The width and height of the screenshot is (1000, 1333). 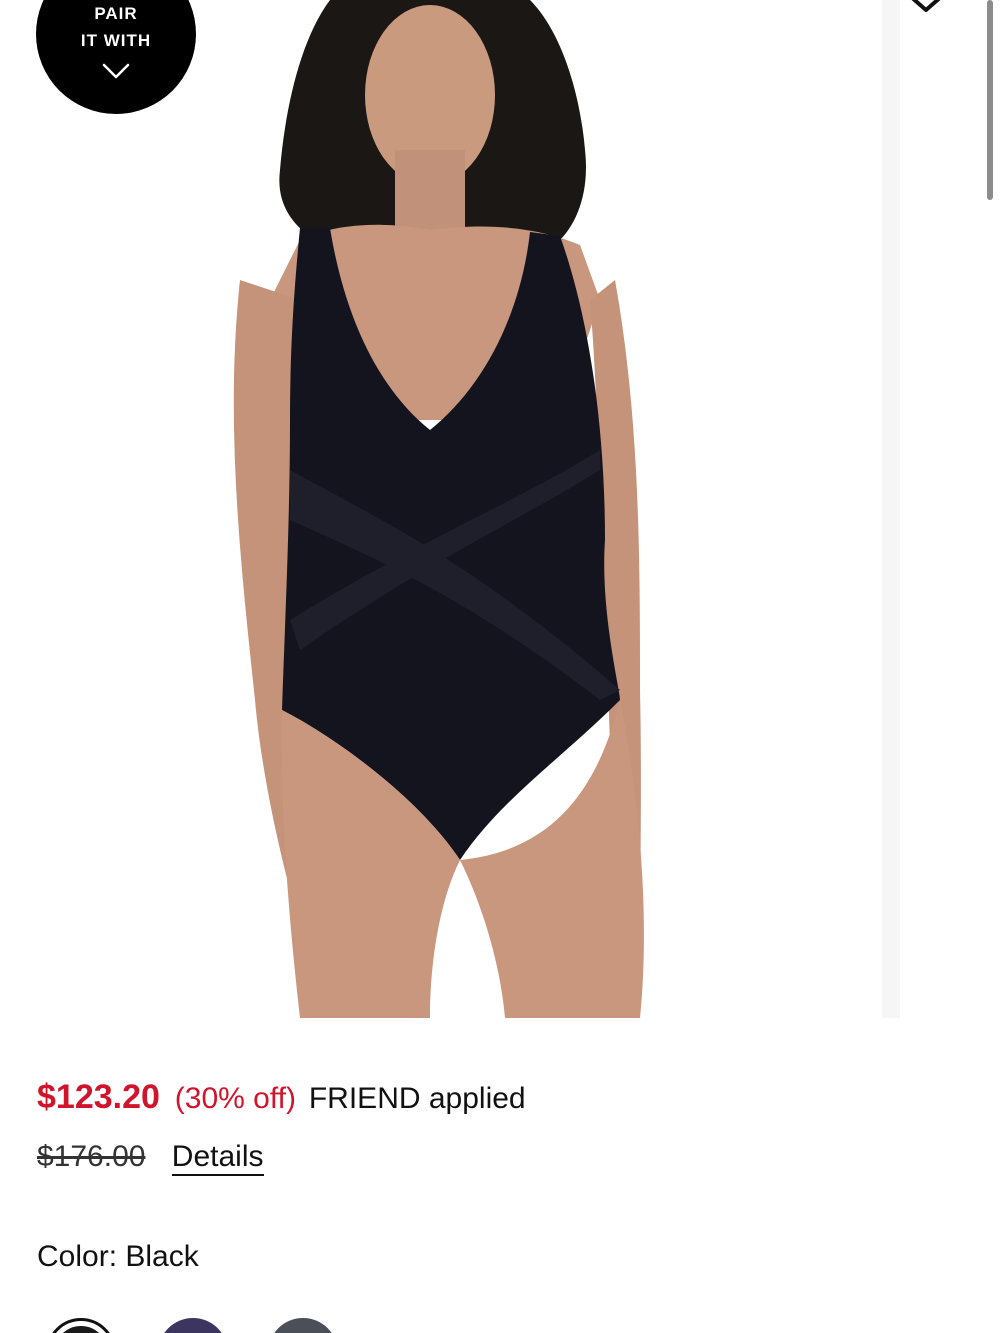 I want to click on original-price-row: $176.00 Details, so click(x=150, y=1158).